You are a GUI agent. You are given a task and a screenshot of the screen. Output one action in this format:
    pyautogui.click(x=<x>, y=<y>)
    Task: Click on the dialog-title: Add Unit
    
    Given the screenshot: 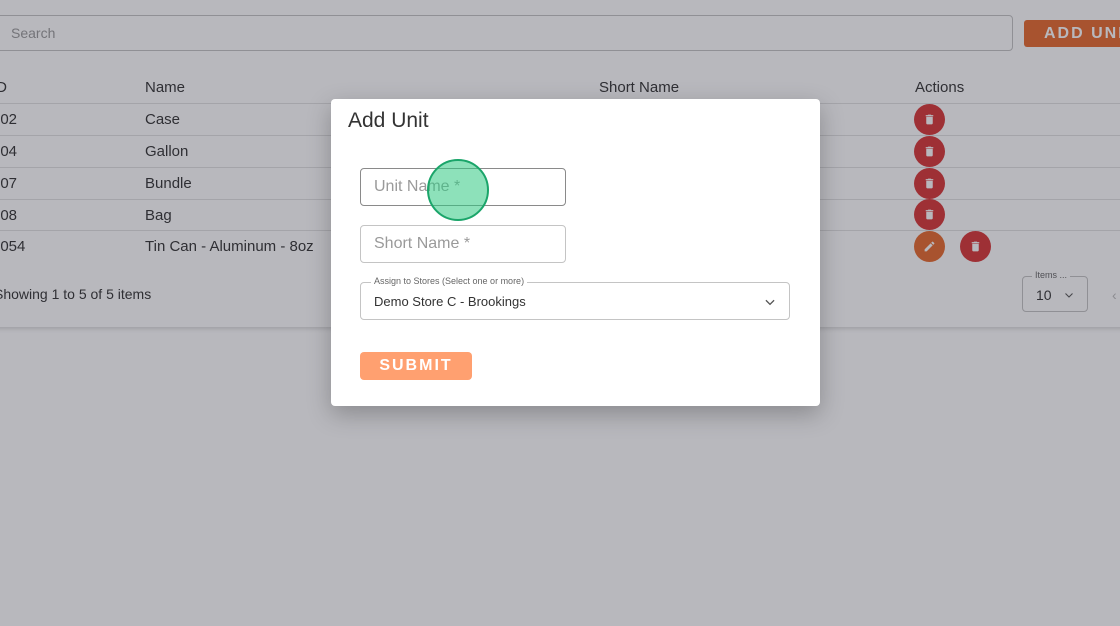 What is the action you would take?
    pyautogui.click(x=388, y=120)
    